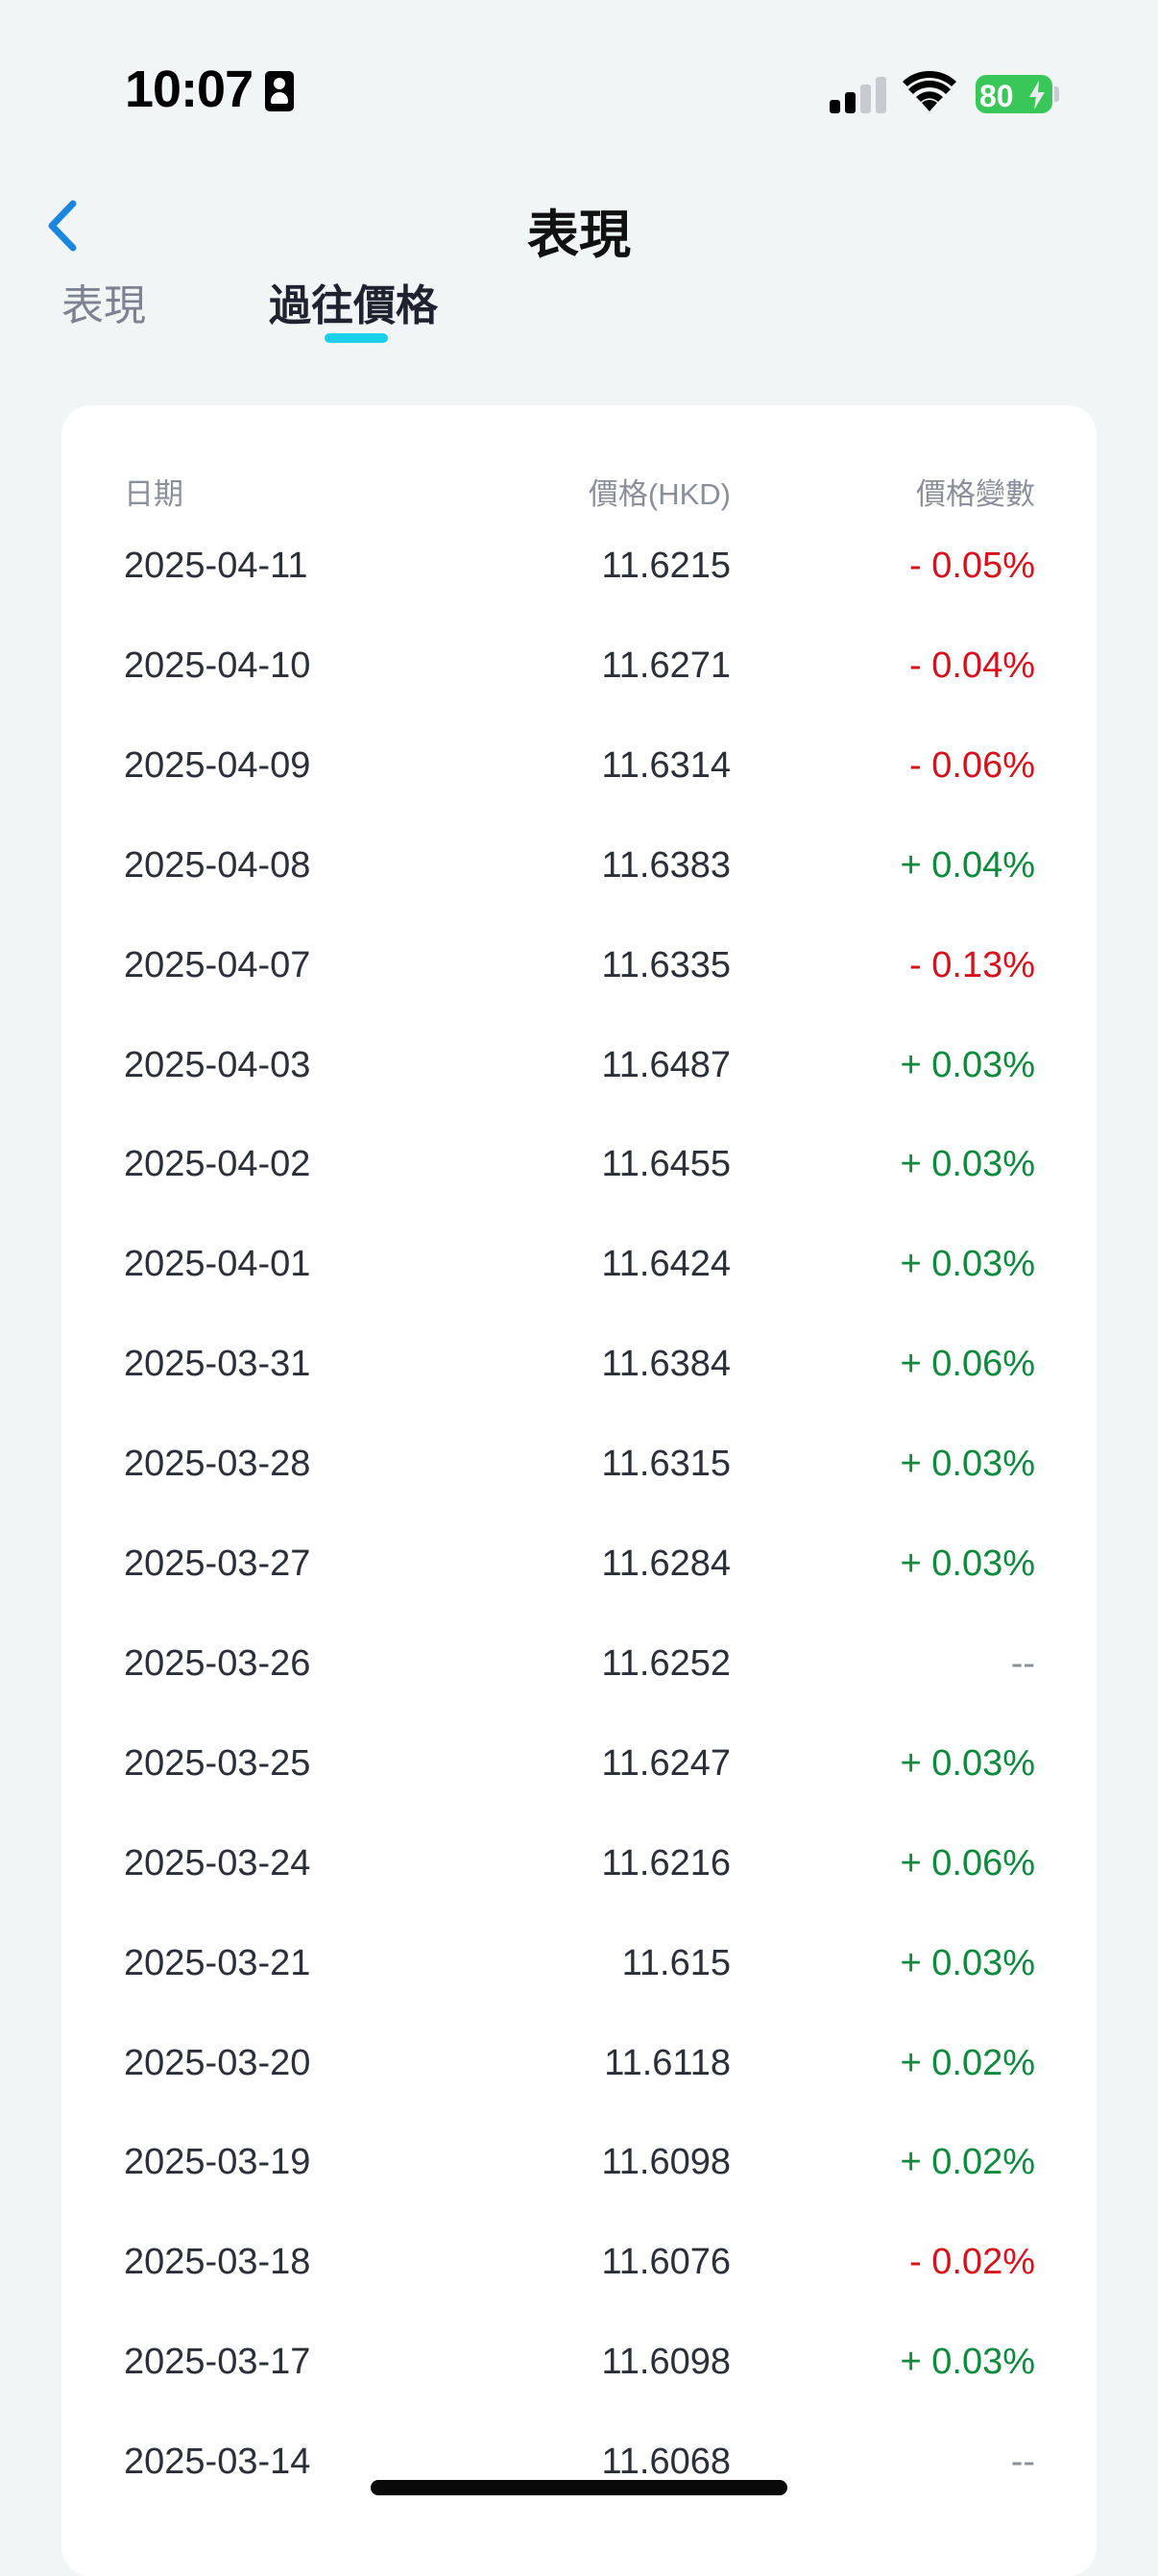 This screenshot has height=2576, width=1158. What do you see at coordinates (666, 765) in the screenshot?
I see `row-price: 11.6314` at bounding box center [666, 765].